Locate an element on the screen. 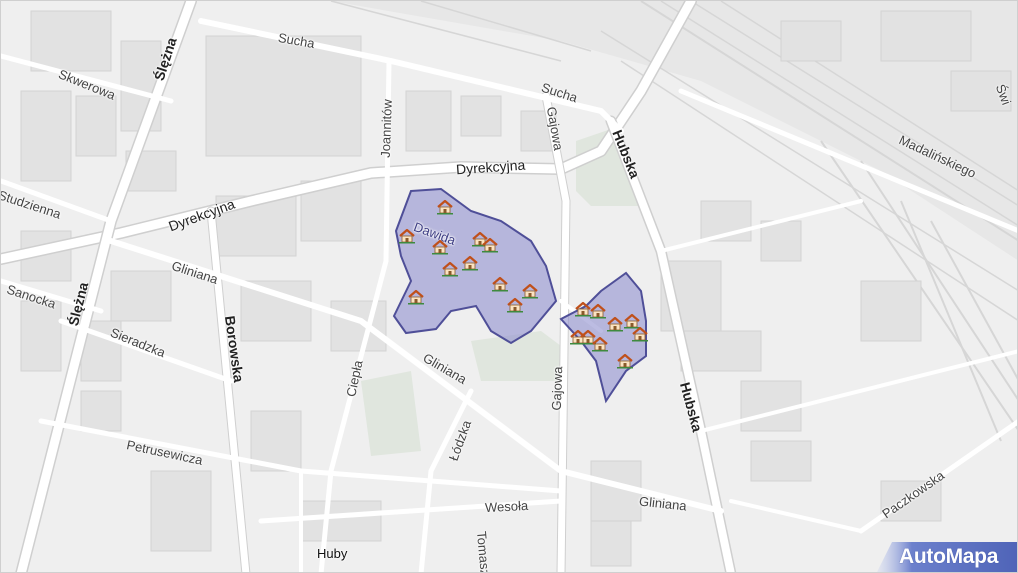 The image size is (1018, 573). street-label-joannitow: Joannitów is located at coordinates (386, 128).